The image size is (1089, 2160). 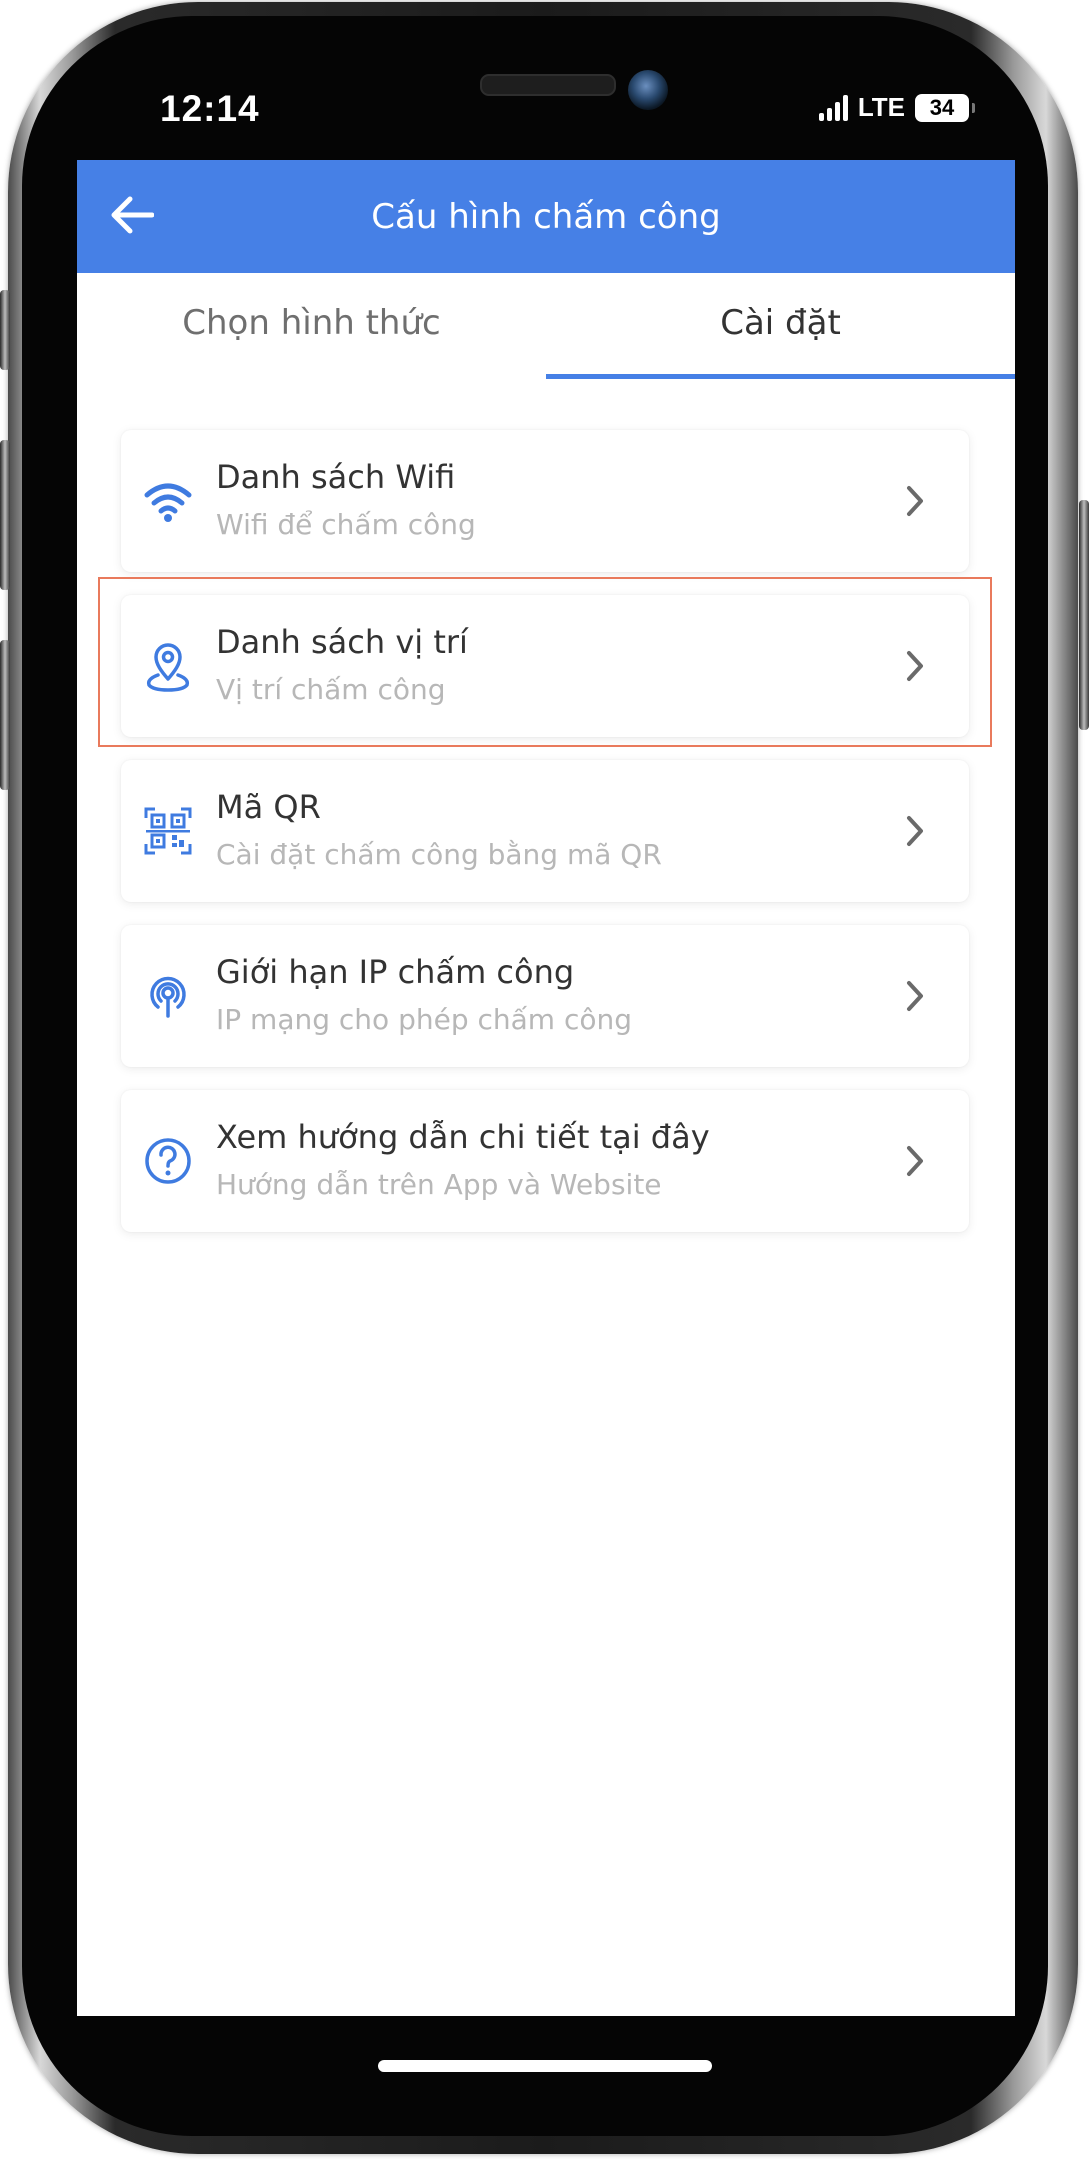 What do you see at coordinates (439, 854) in the screenshot?
I see `item-subtitle: Cài đặt chấm công bằng mã QR` at bounding box center [439, 854].